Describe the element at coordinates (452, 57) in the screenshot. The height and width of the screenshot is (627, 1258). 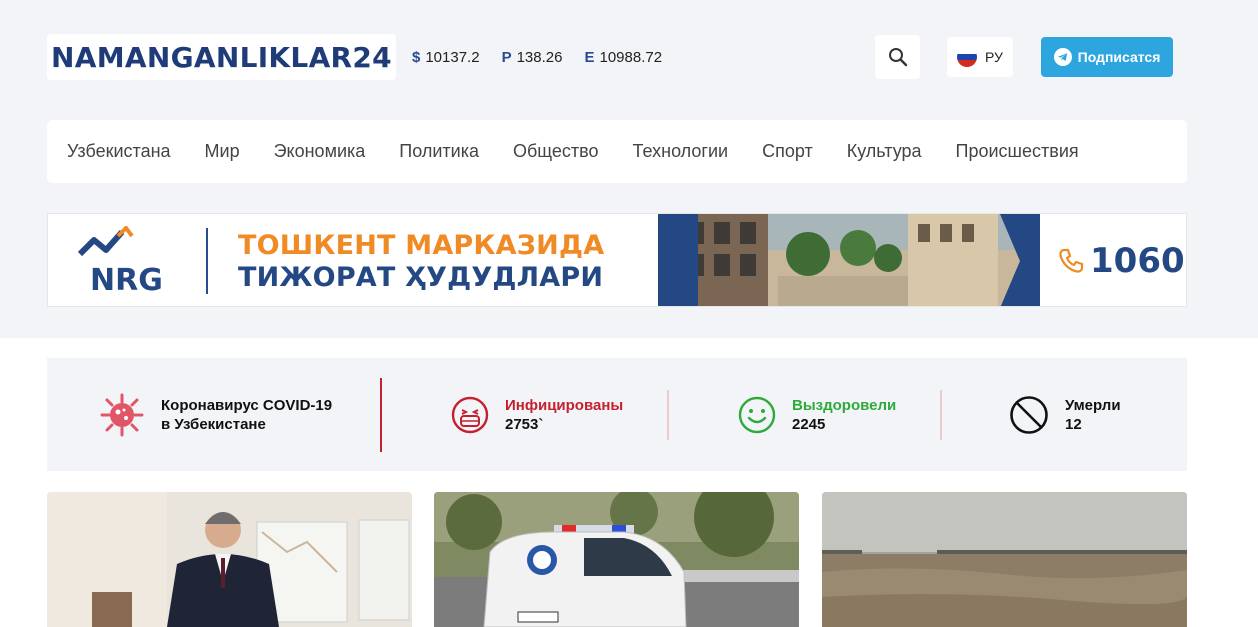
I see `rate-usd-value: 10137.2` at that location.